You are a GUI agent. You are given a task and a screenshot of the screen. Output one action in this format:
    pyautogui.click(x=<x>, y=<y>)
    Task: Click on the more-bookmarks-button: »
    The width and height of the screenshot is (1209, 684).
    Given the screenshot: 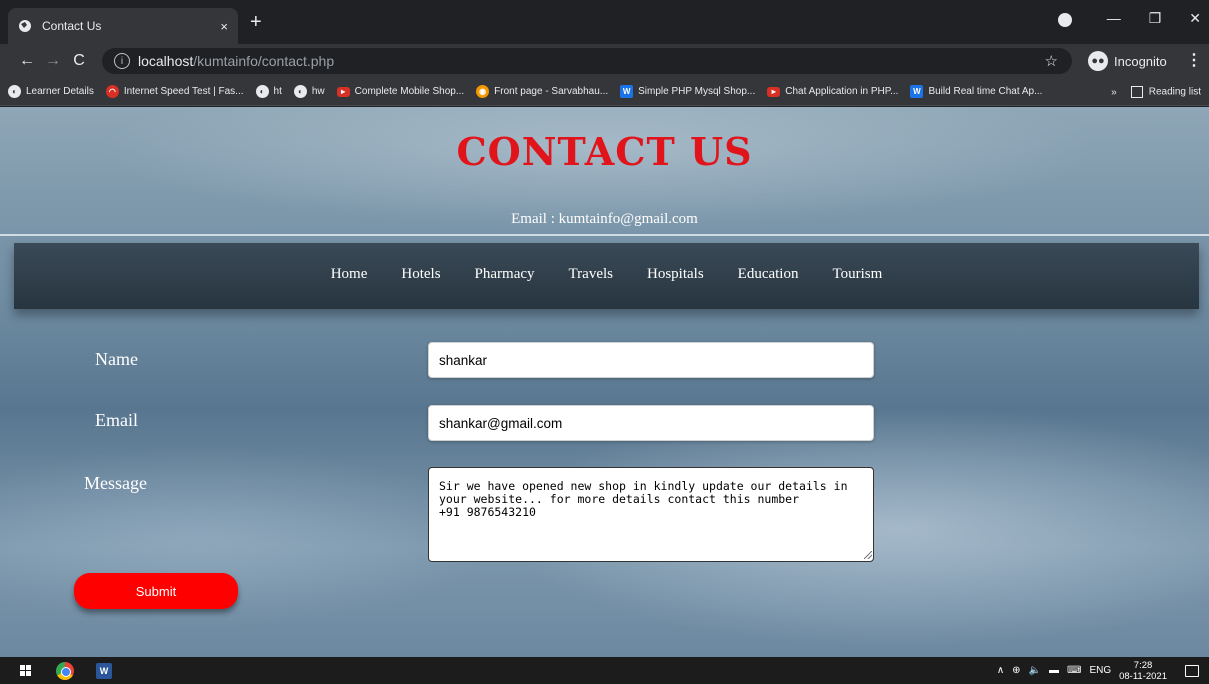 What is the action you would take?
    pyautogui.click(x=1114, y=92)
    